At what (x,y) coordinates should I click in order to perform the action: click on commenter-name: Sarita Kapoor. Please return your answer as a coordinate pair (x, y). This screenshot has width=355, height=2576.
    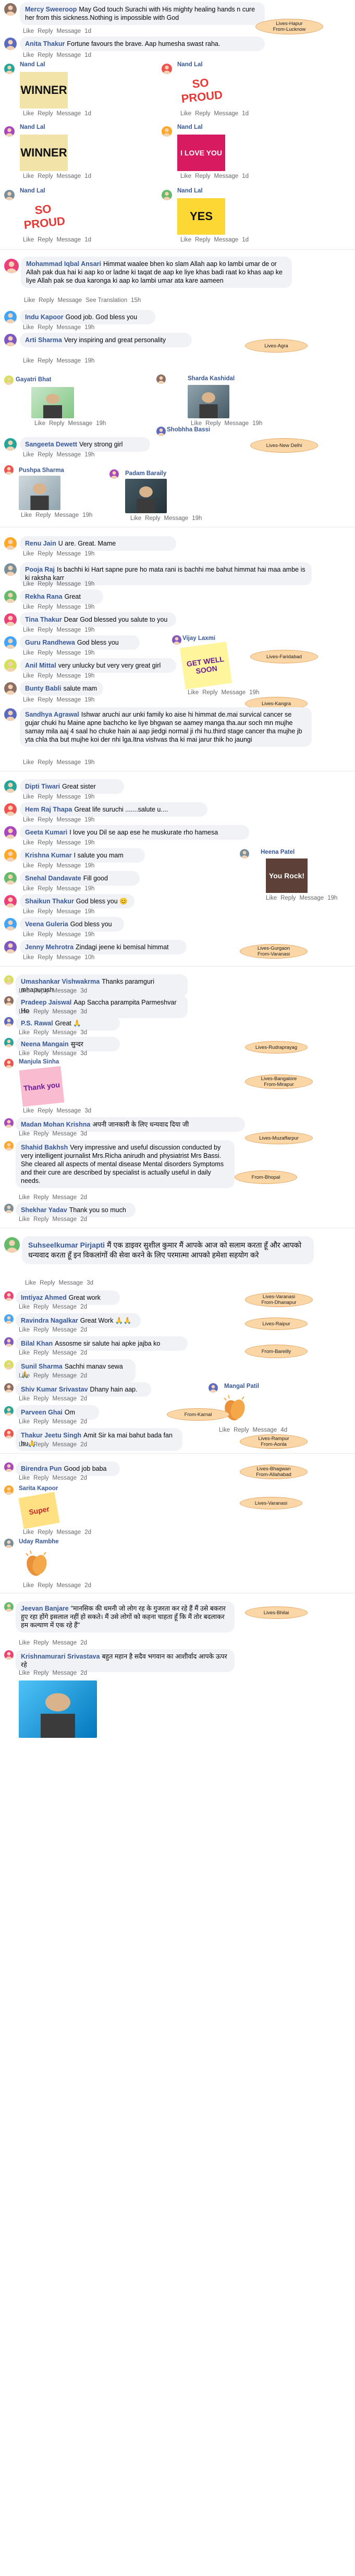
    Looking at the image, I should click on (38, 1488).